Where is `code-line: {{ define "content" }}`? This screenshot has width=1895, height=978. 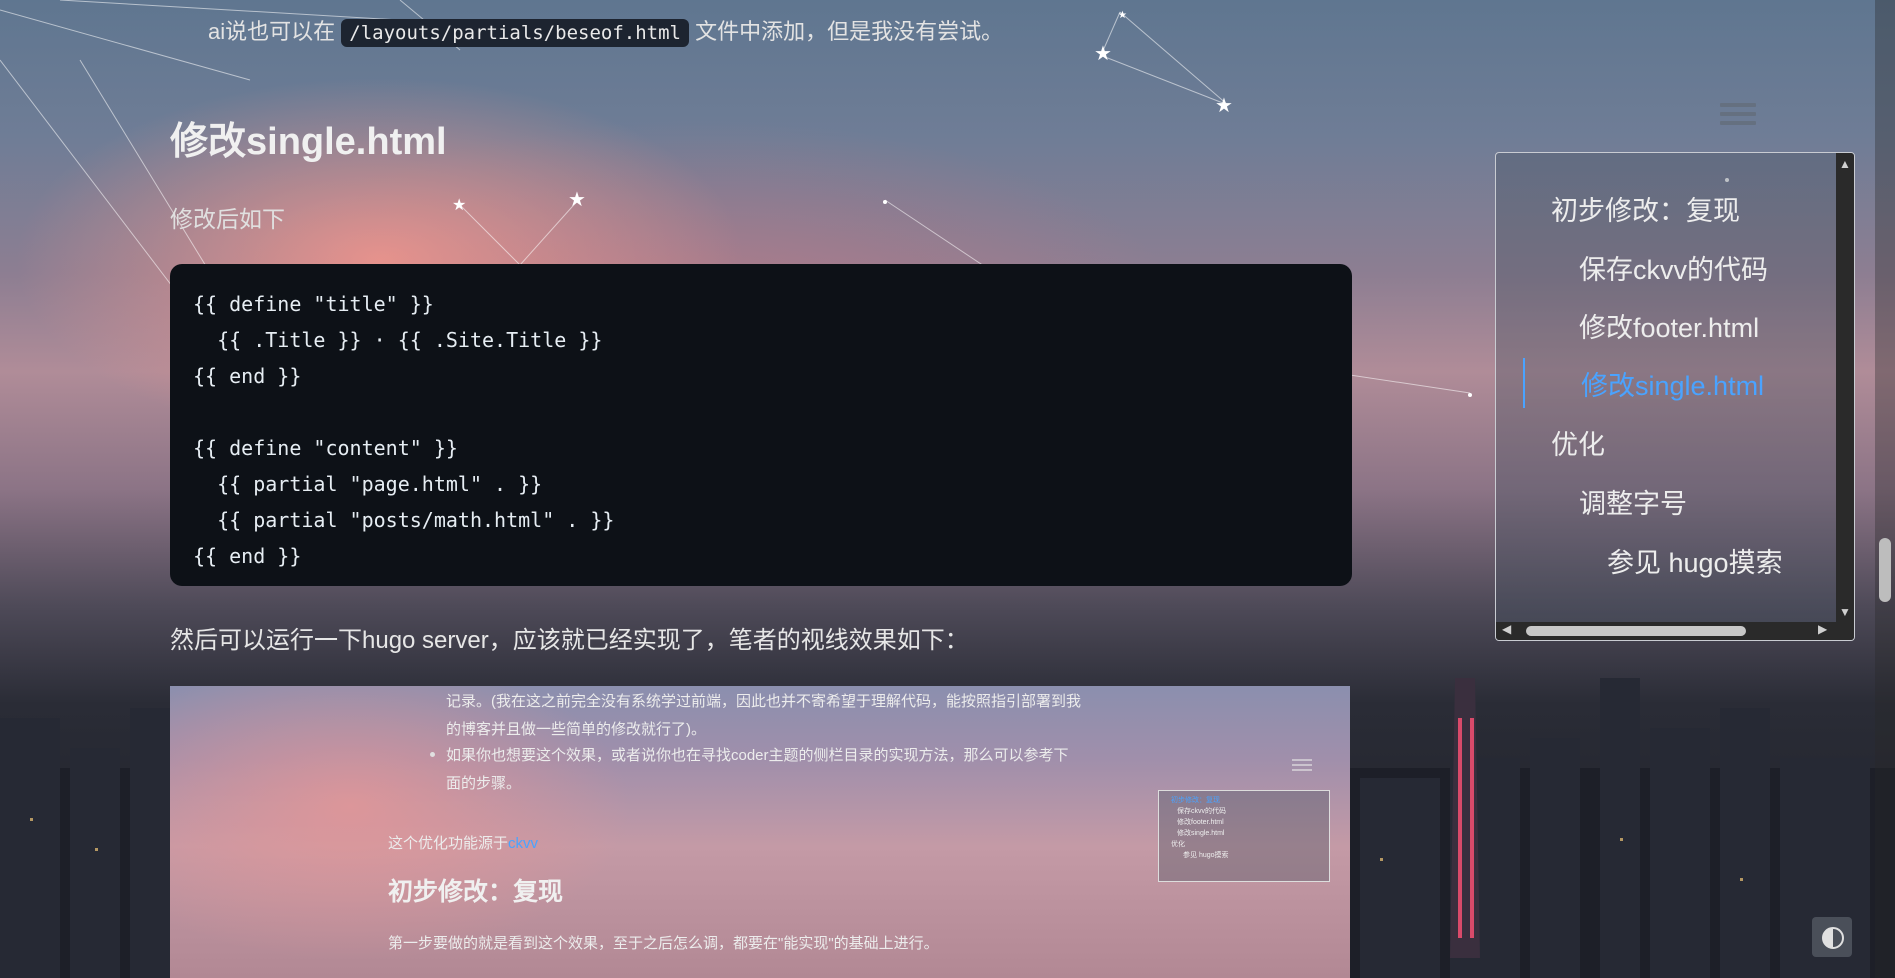 code-line: {{ define "content" }} is located at coordinates (325, 448).